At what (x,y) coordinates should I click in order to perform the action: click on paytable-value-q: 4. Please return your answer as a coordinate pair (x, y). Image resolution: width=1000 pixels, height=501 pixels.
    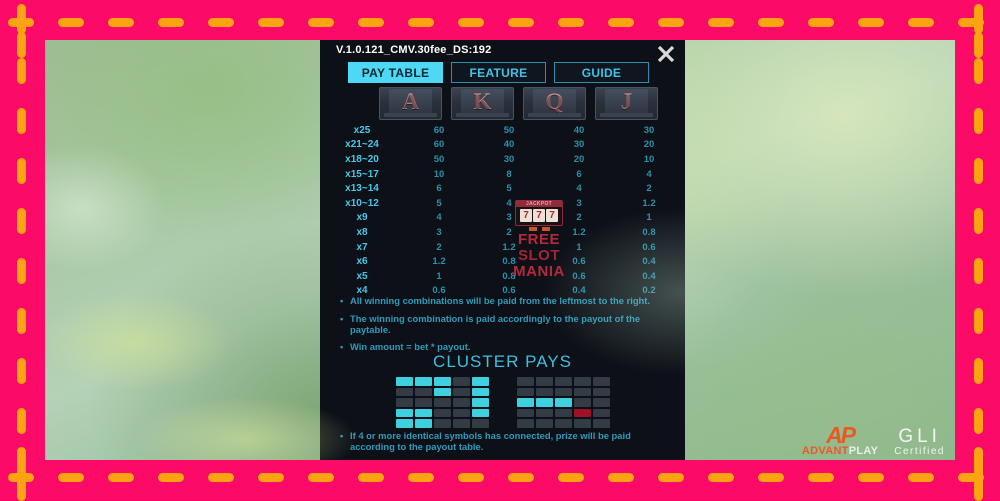
    Looking at the image, I should click on (579, 189).